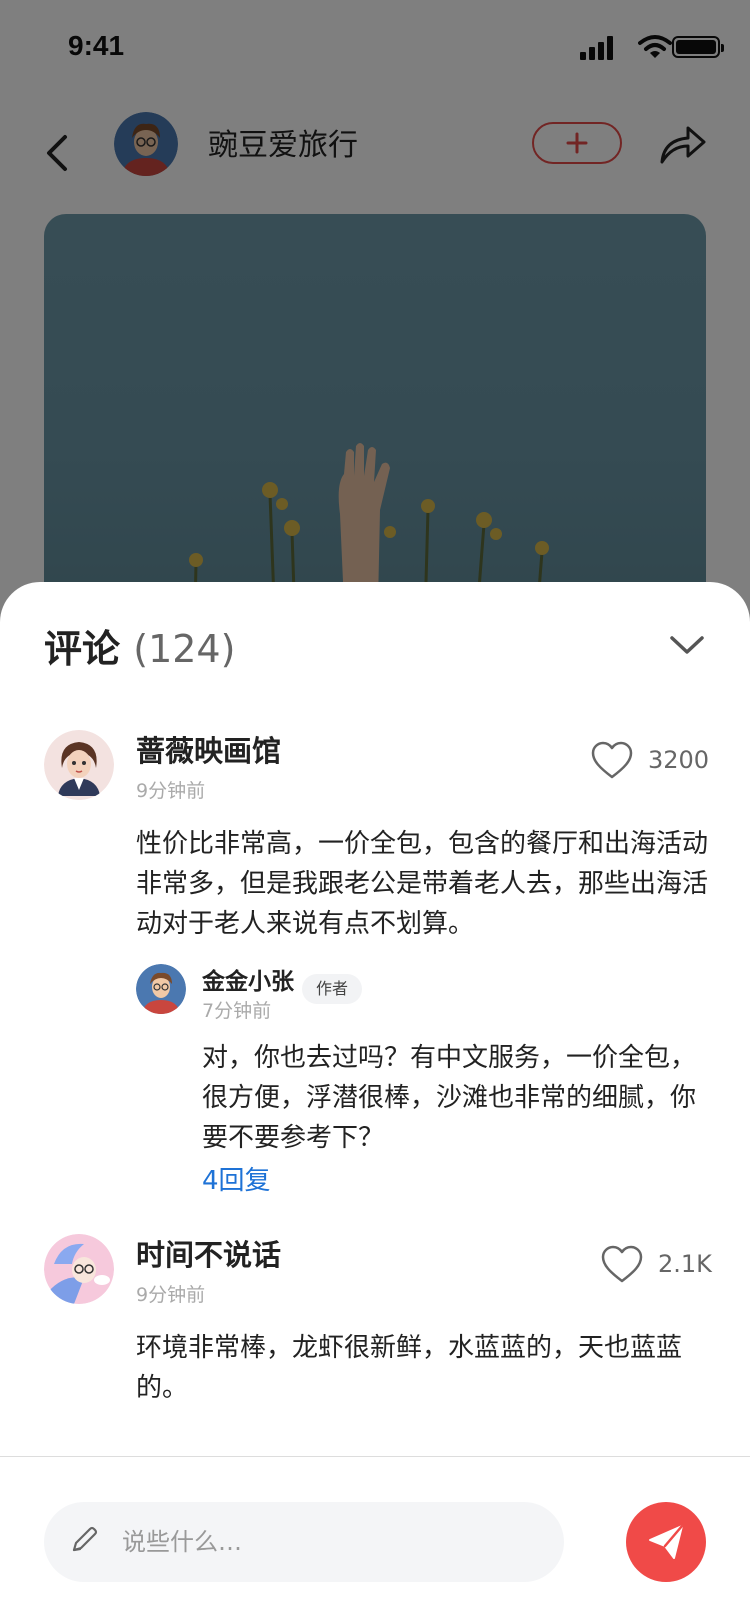 The width and height of the screenshot is (750, 1624). Describe the element at coordinates (248, 979) in the screenshot. I see `replier-name: 金金小张` at that location.